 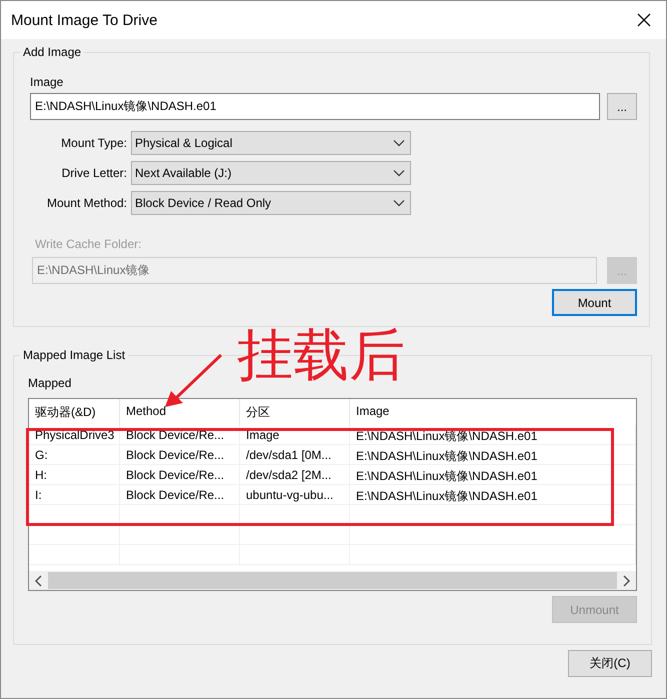 I want to click on input-field: E:\NDASH\Linux镜像\NDASH.e01, so click(x=315, y=106).